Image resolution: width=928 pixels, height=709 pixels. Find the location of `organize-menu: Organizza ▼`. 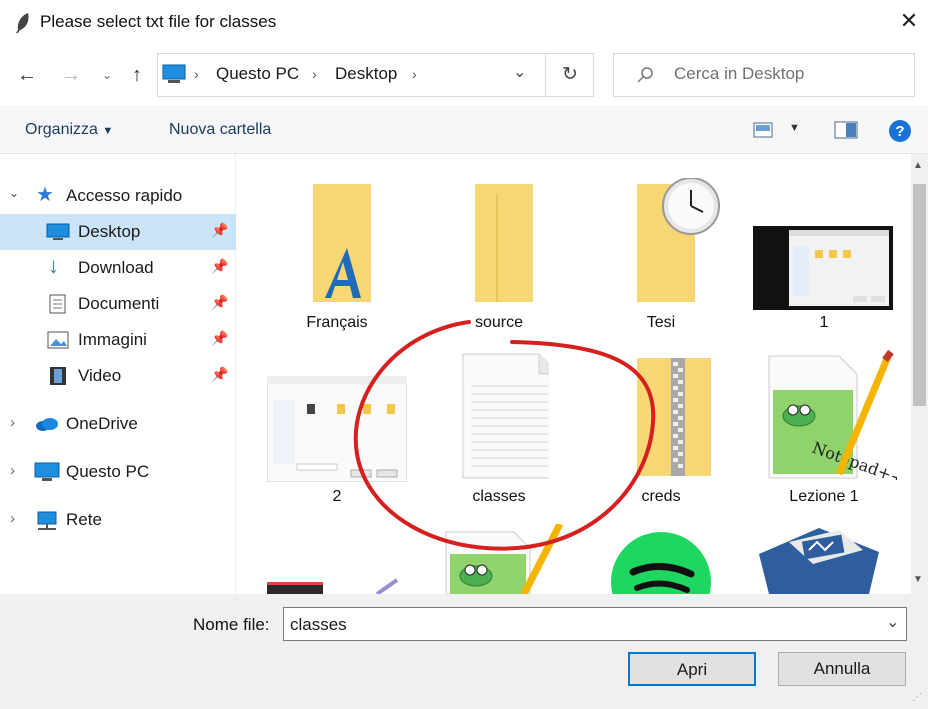

organize-menu: Organizza ▼ is located at coordinates (69, 130).